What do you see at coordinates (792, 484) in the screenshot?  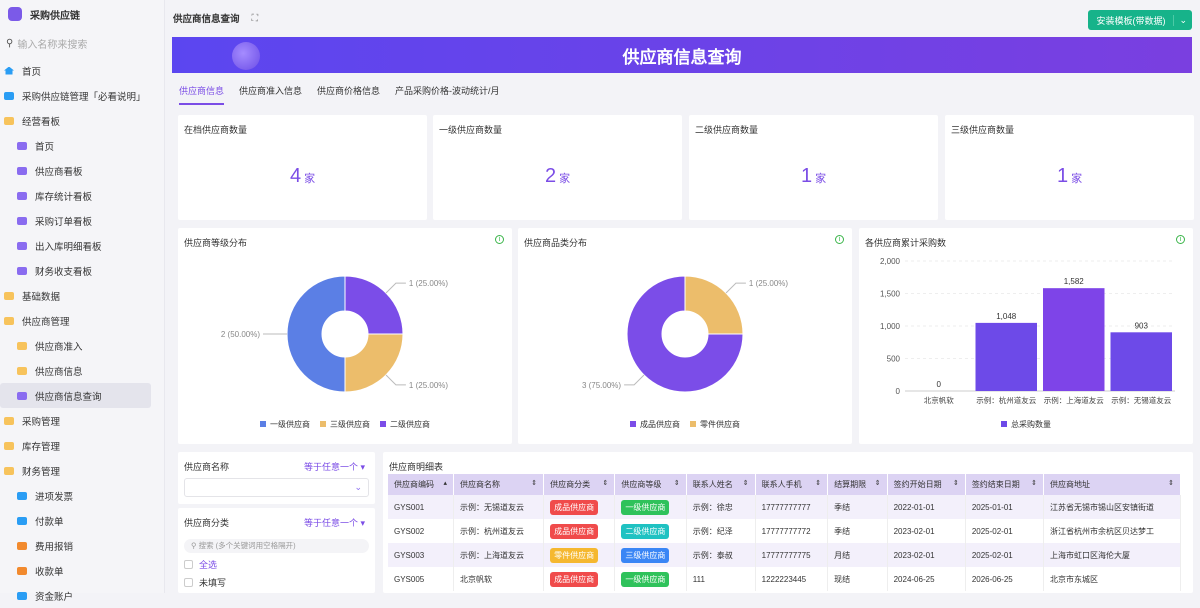 I see `column-header: 联系人手机 ⇕` at bounding box center [792, 484].